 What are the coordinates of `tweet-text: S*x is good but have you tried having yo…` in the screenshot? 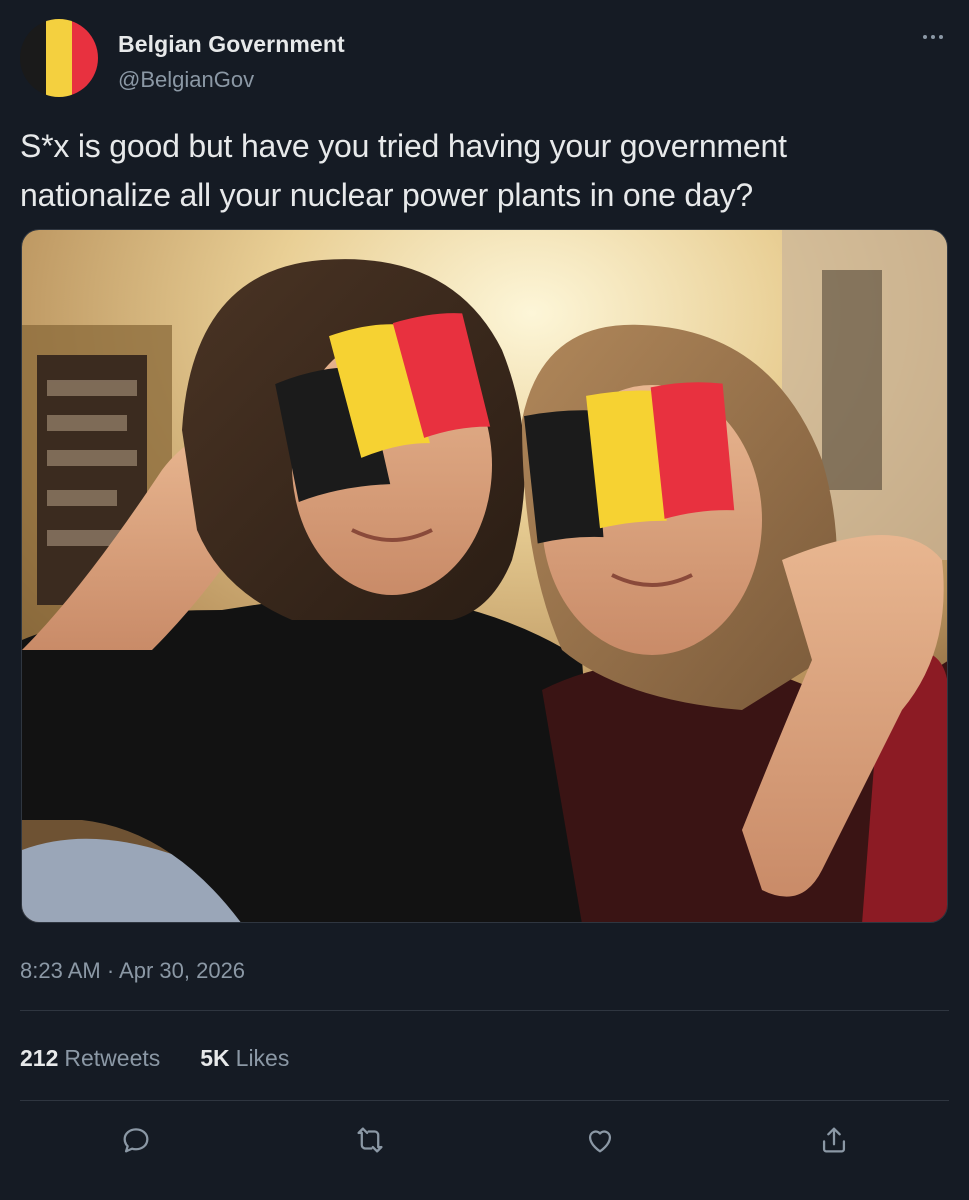 It's located at (403, 170).